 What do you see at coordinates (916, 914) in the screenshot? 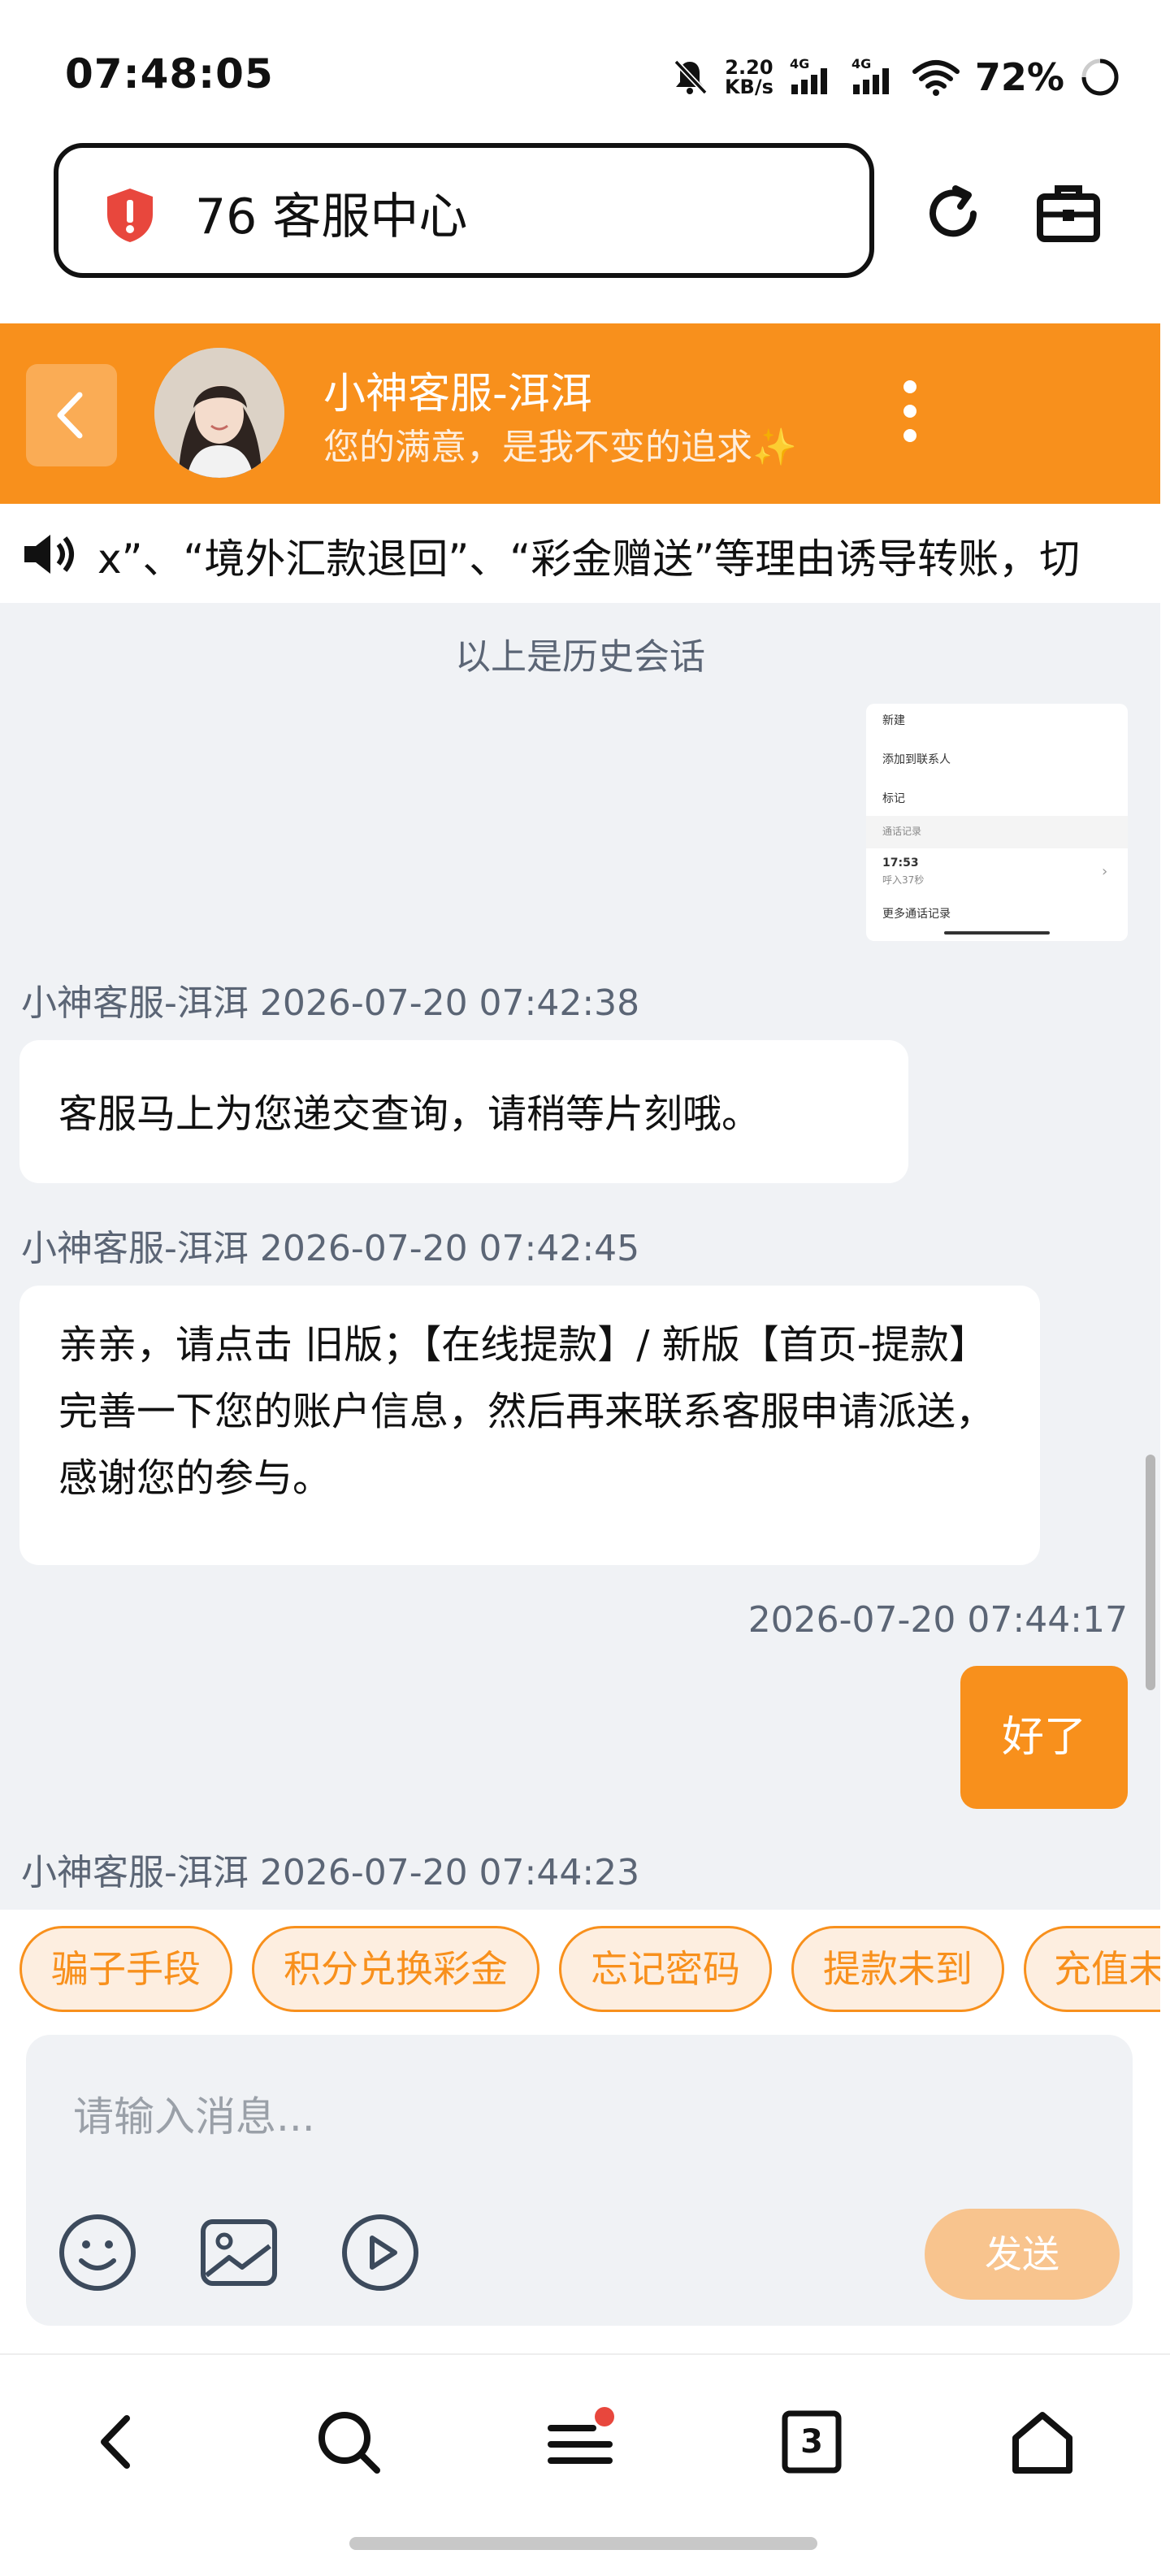
I see `thumb-item: 更多通话记录` at bounding box center [916, 914].